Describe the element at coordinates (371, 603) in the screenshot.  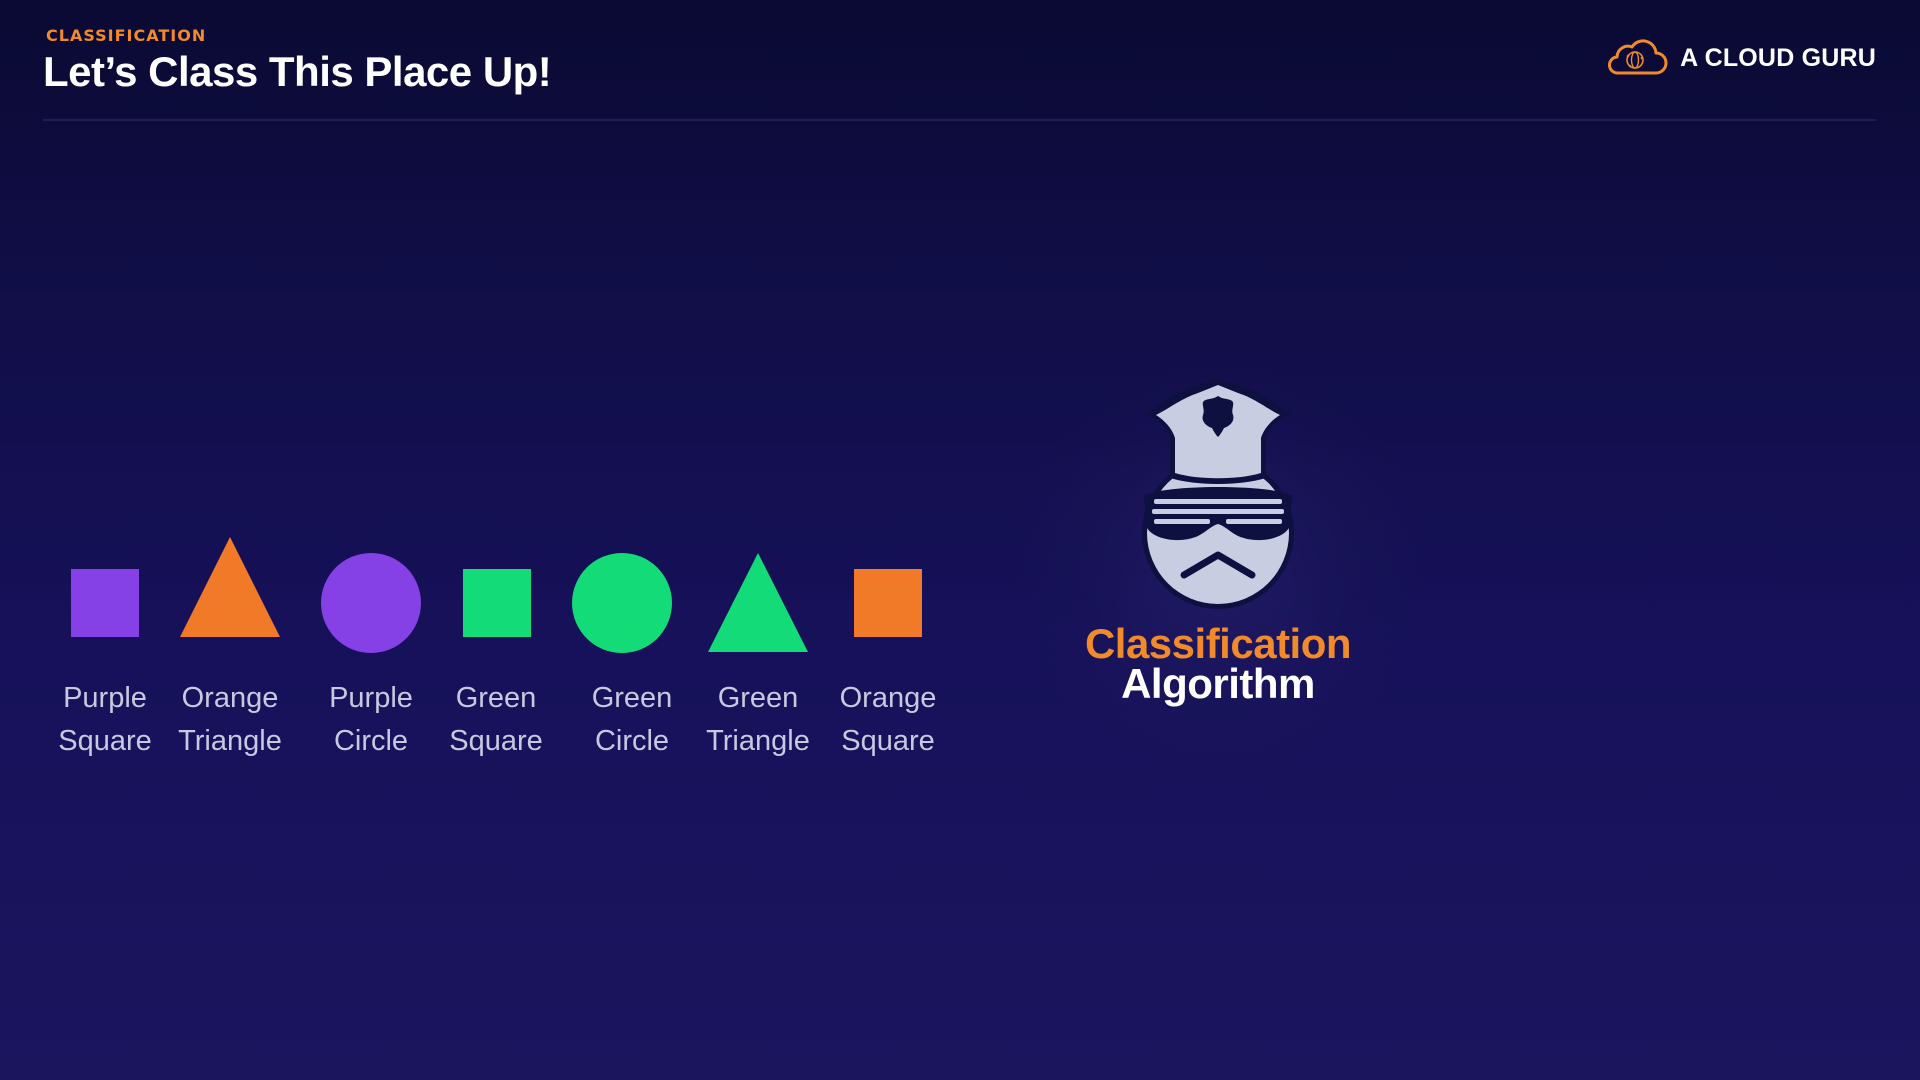
I see `purple-circle-shape` at that location.